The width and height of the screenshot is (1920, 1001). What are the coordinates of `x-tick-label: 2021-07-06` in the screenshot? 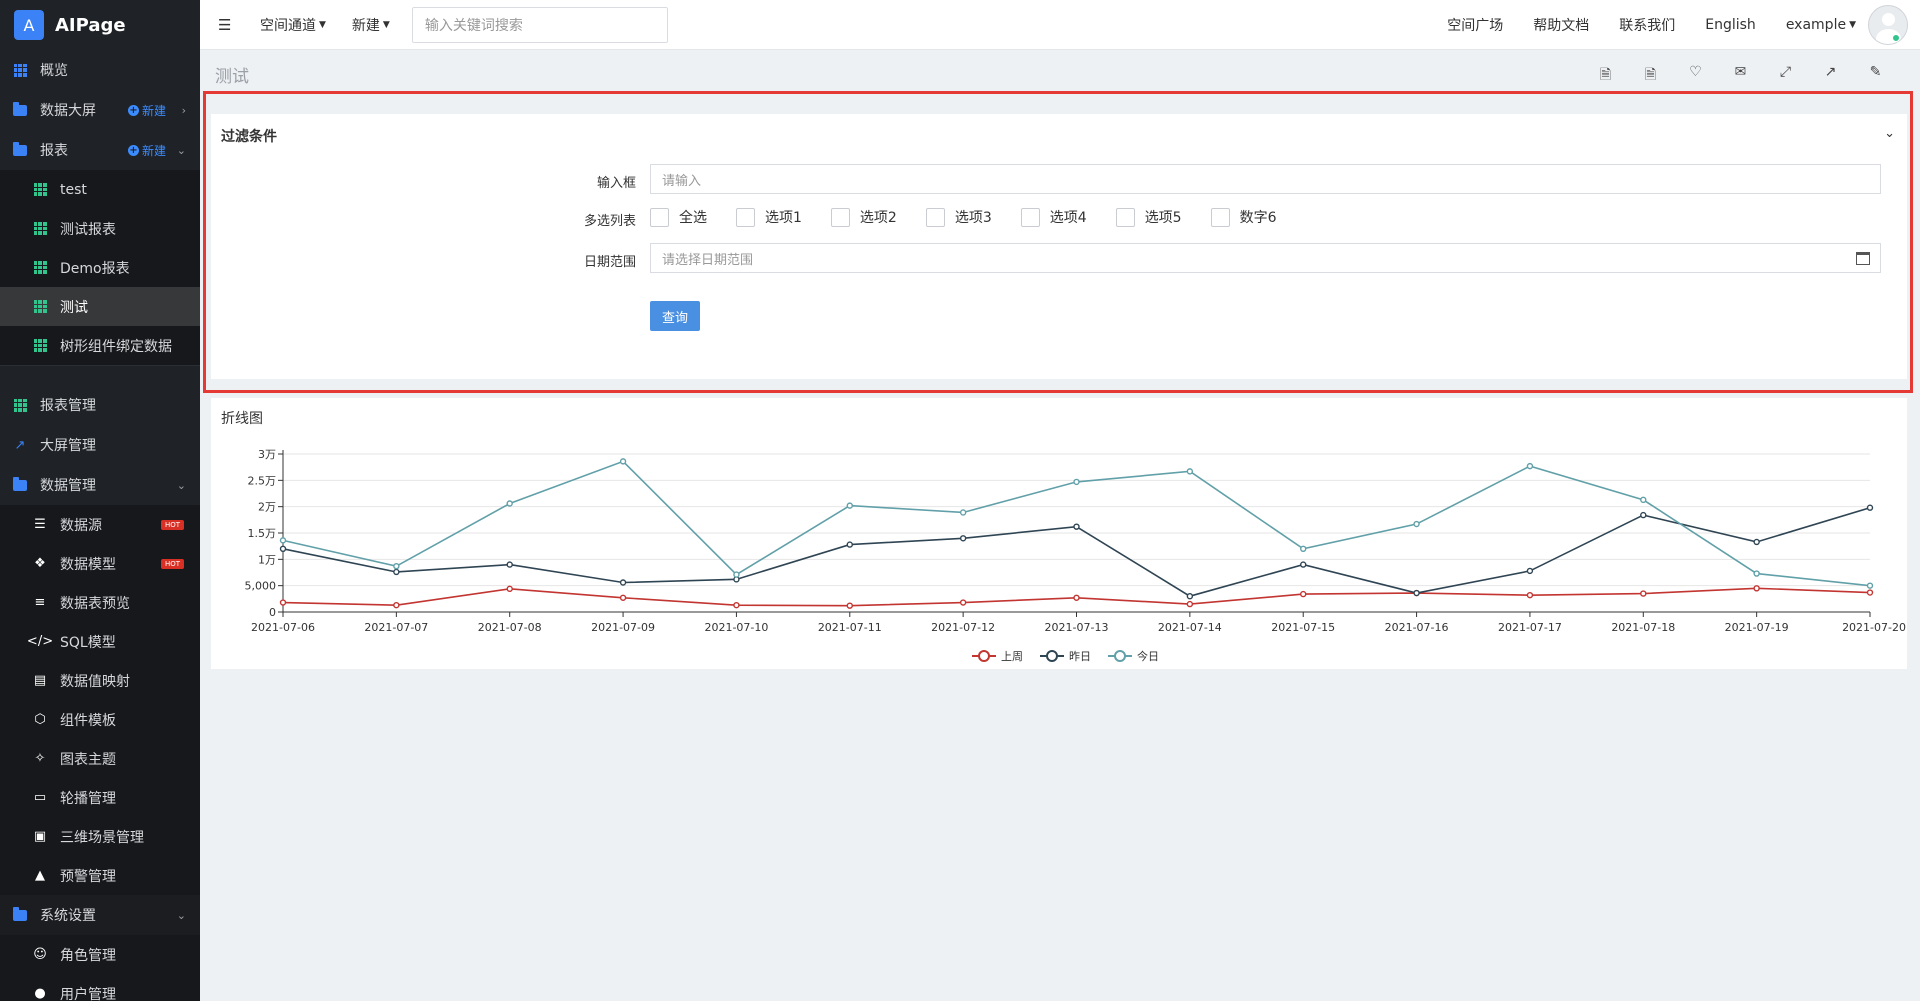 It's located at (283, 627).